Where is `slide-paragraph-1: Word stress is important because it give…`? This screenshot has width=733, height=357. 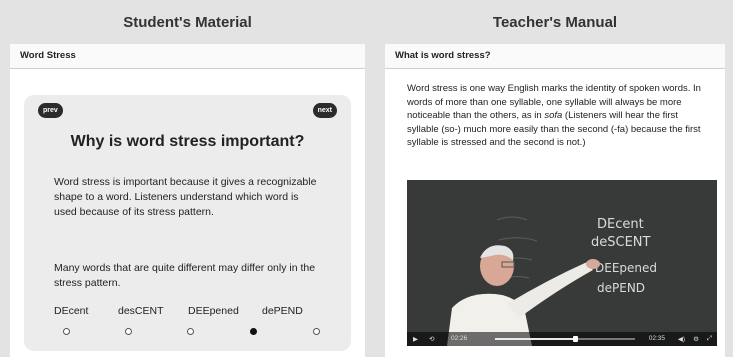 slide-paragraph-1: Word stress is important because it give… is located at coordinates (185, 197).